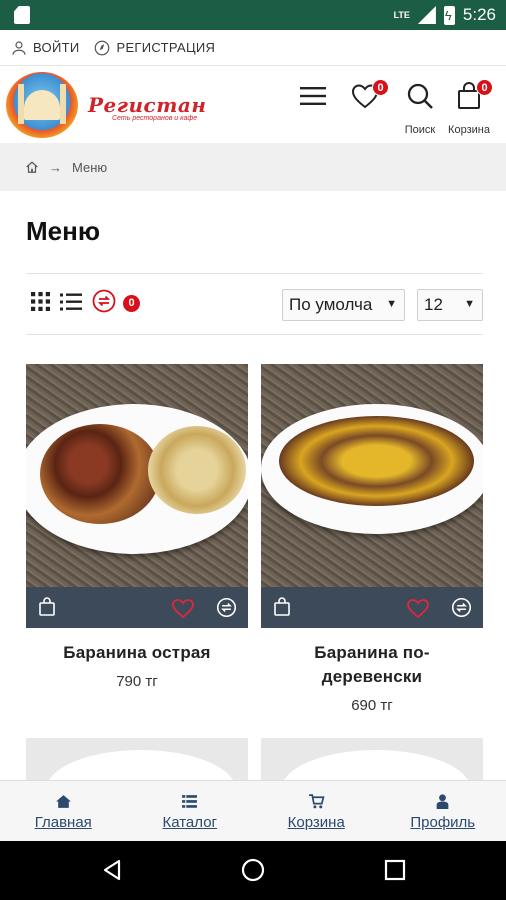 The image size is (506, 900). I want to click on sort-select: По умолча ▼, so click(343, 305).